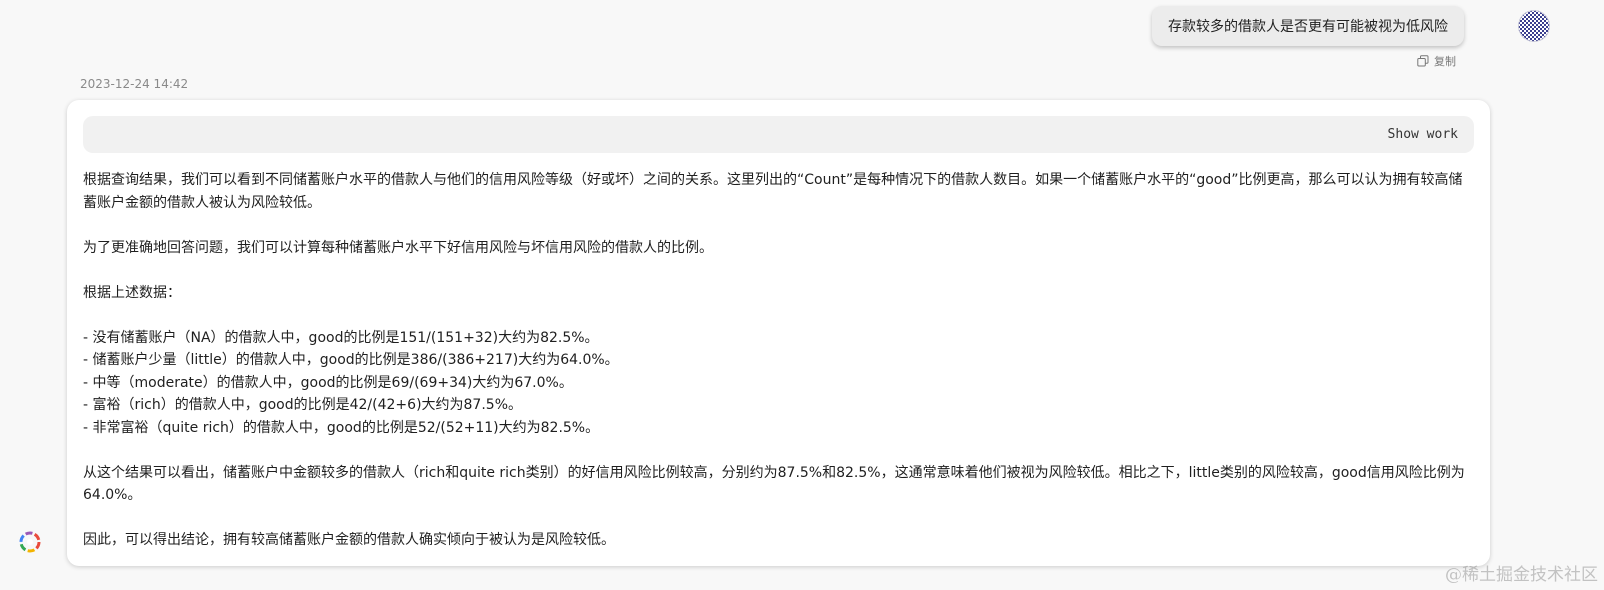  I want to click on app-logo-icon, so click(30, 542).